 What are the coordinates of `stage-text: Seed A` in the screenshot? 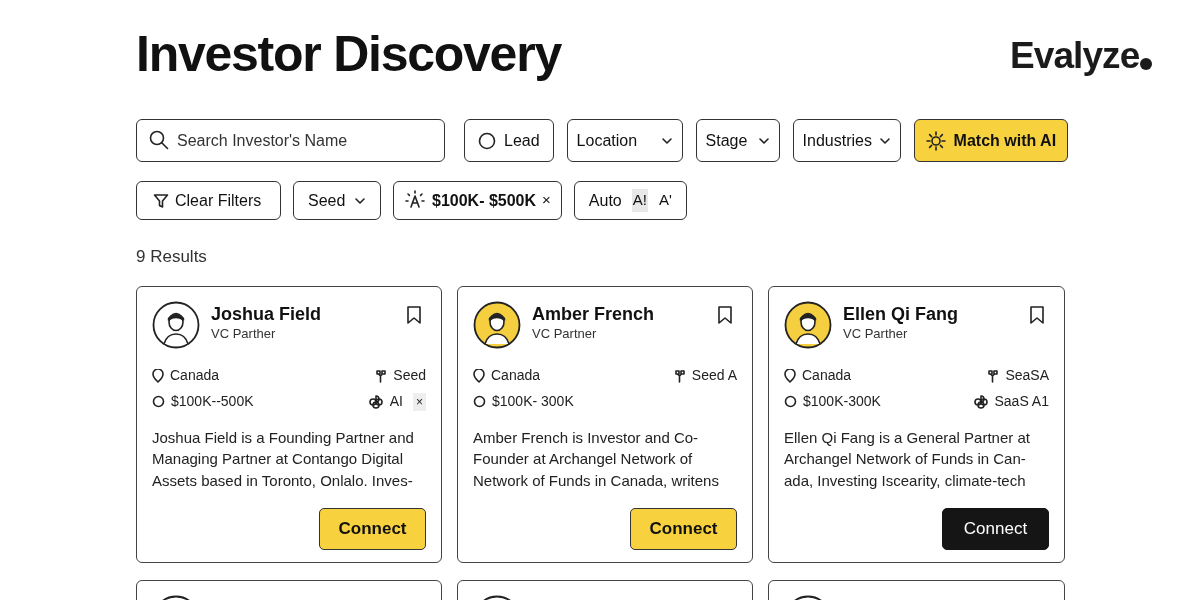 It's located at (714, 375).